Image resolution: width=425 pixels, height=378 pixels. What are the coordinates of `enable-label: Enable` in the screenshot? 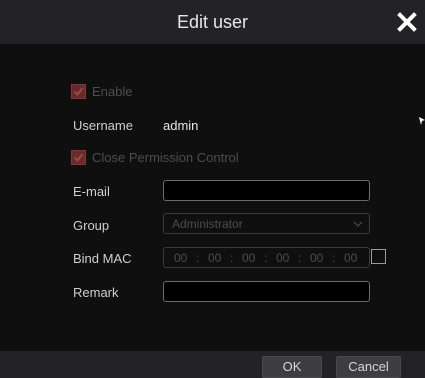 It's located at (112, 91).